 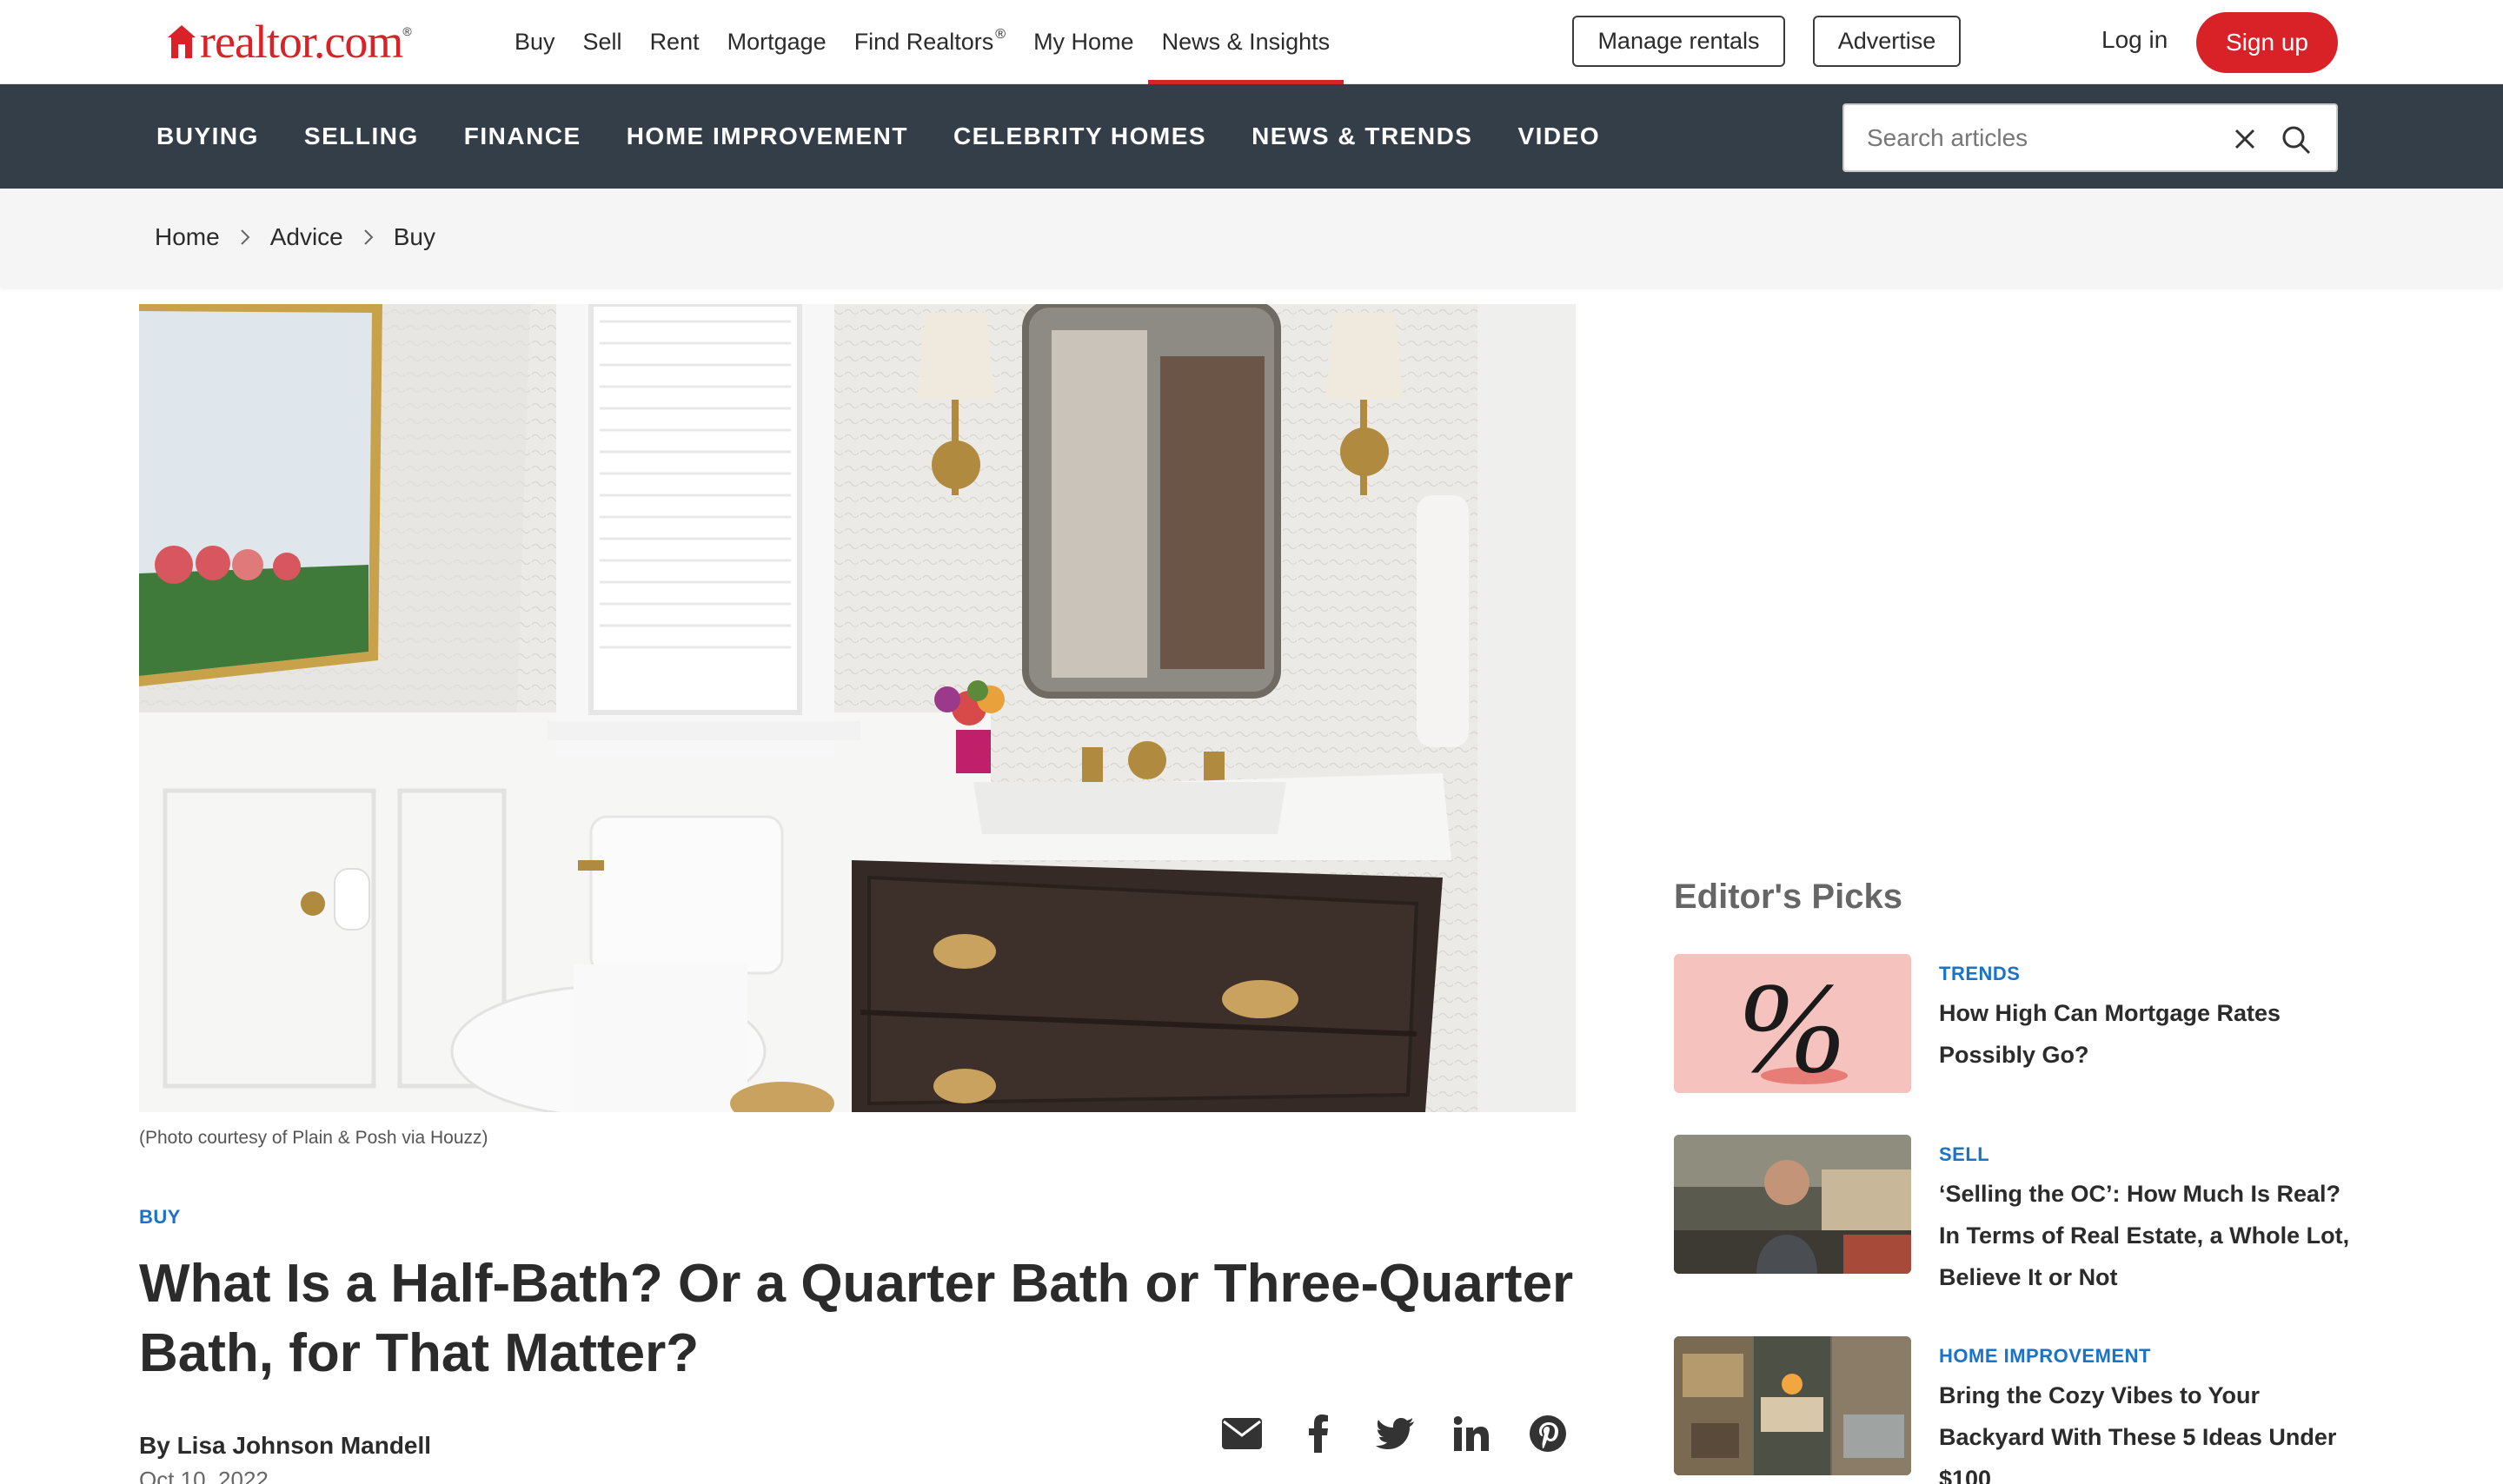 What do you see at coordinates (1979, 974) in the screenshot?
I see `pick-category: TRENDS` at bounding box center [1979, 974].